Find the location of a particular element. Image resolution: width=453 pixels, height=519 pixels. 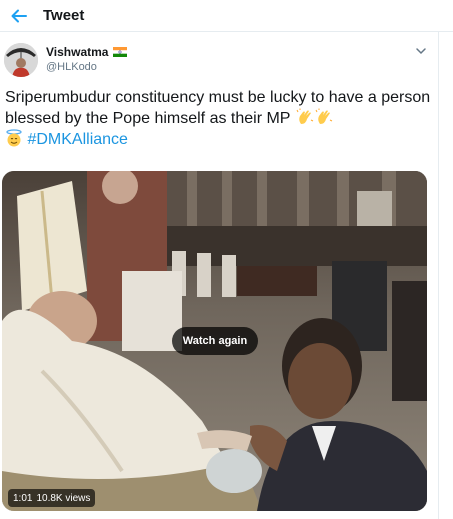

arrow-left-icon is located at coordinates (19, 16).